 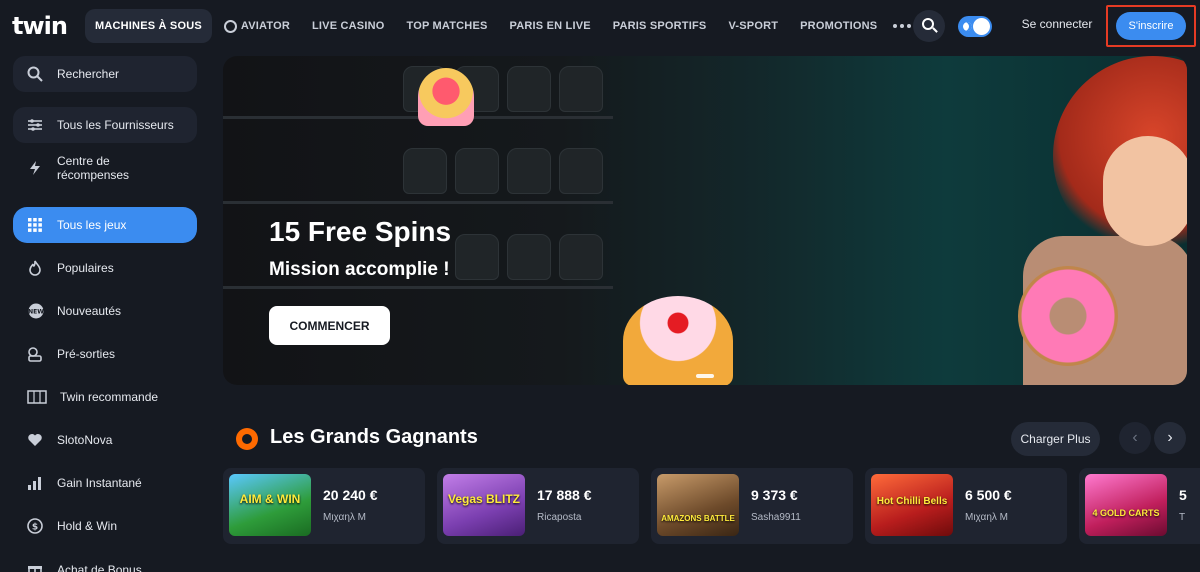 What do you see at coordinates (35, 74) in the screenshot?
I see `search-icon` at bounding box center [35, 74].